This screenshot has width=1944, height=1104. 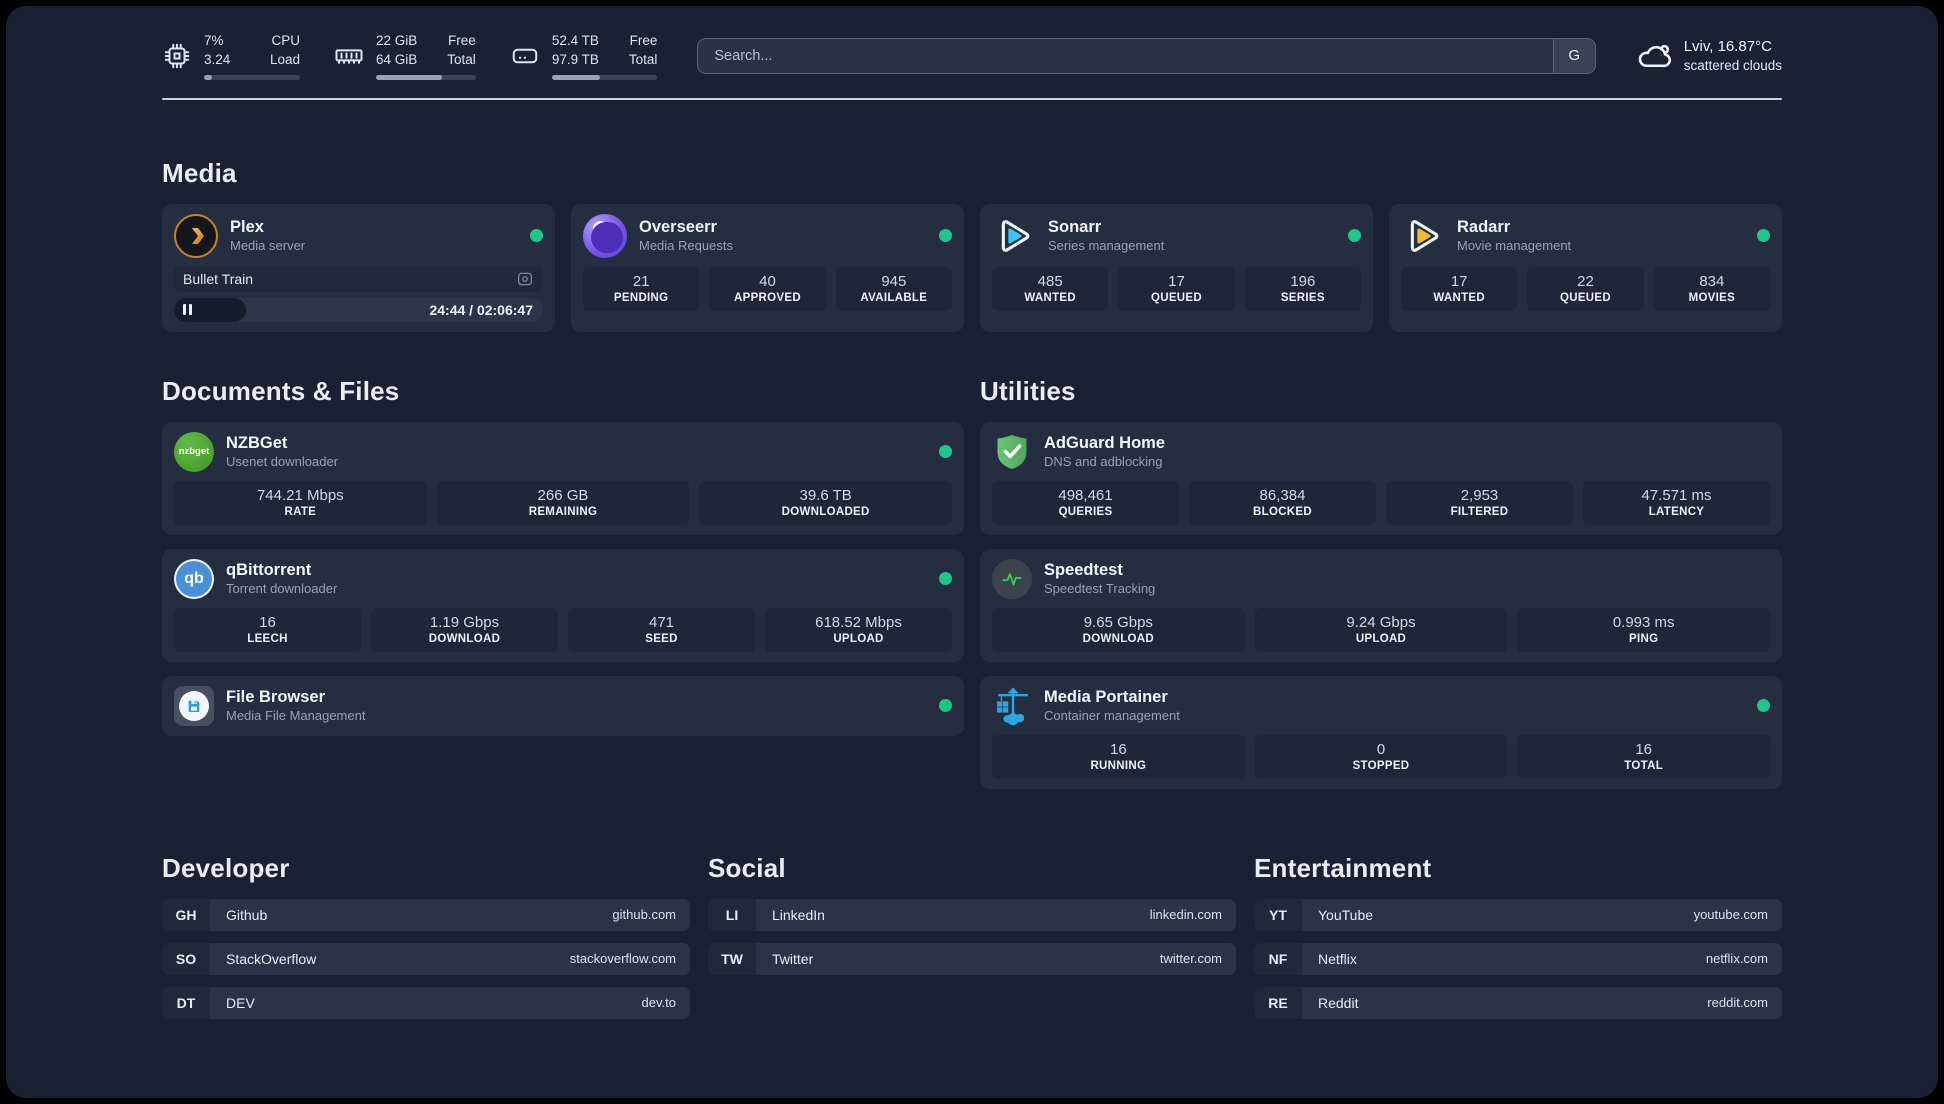 What do you see at coordinates (186, 1002) in the screenshot?
I see `bookmark-abbr: DT` at bounding box center [186, 1002].